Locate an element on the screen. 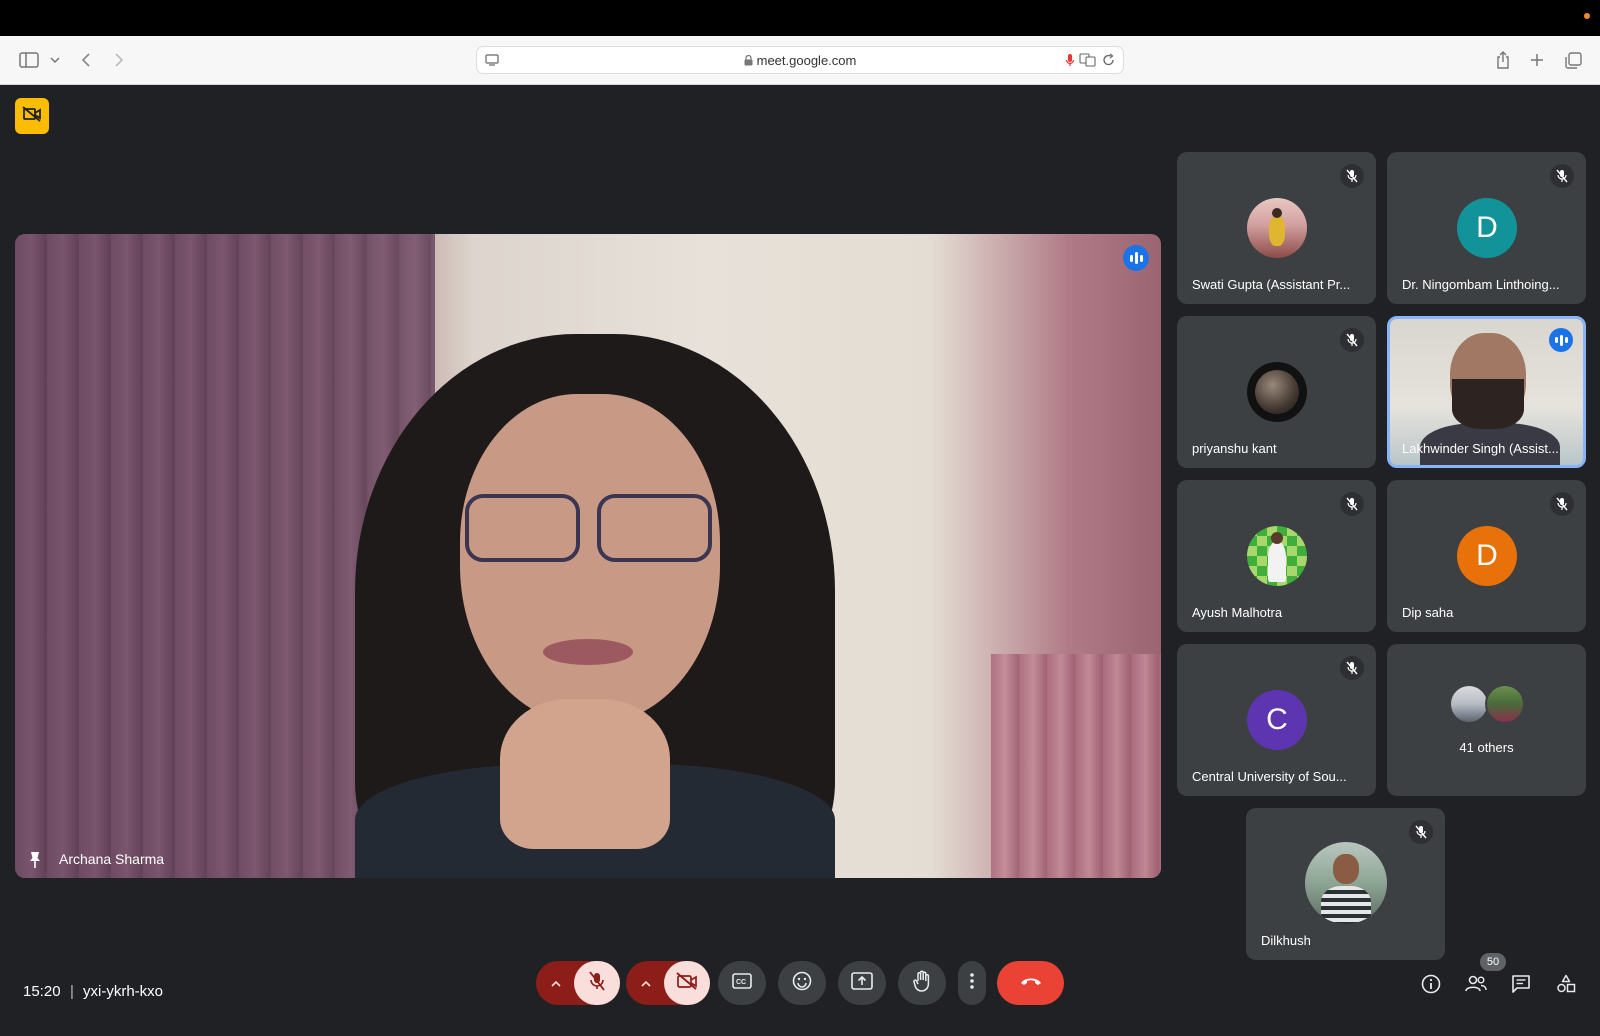 The height and width of the screenshot is (1036, 1600). participant-name: Dilkhush is located at coordinates (1286, 940).